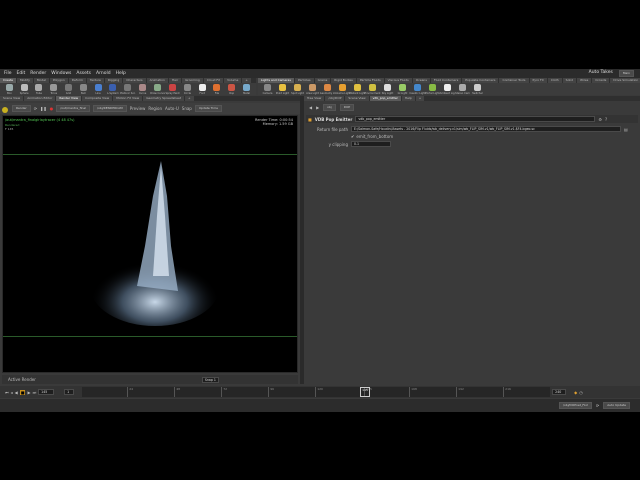 This screenshot has height=480, width=640. I want to click on network-path: /obj/DOPnet_FLU, so click(575, 405).